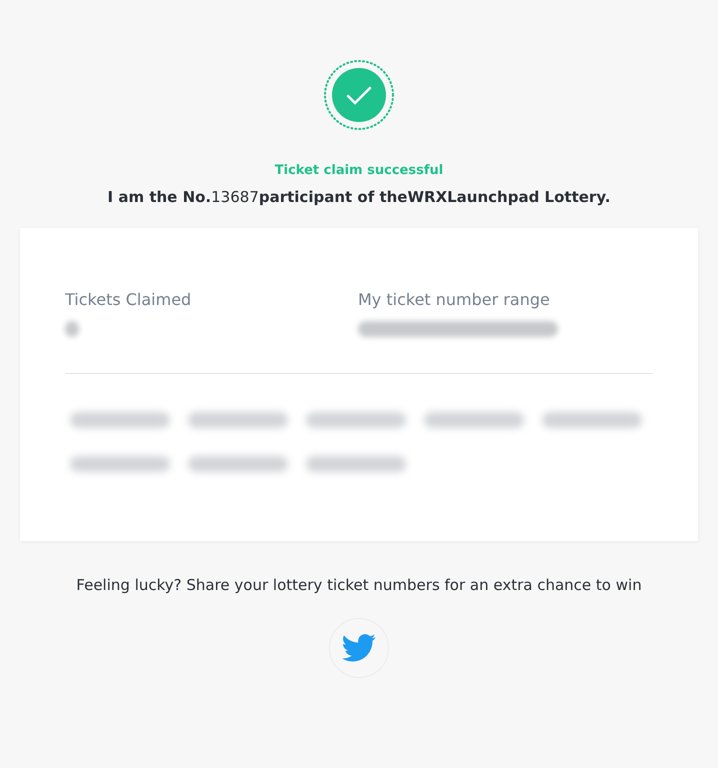 The height and width of the screenshot is (768, 718). I want to click on redacted-value, so click(72, 329).